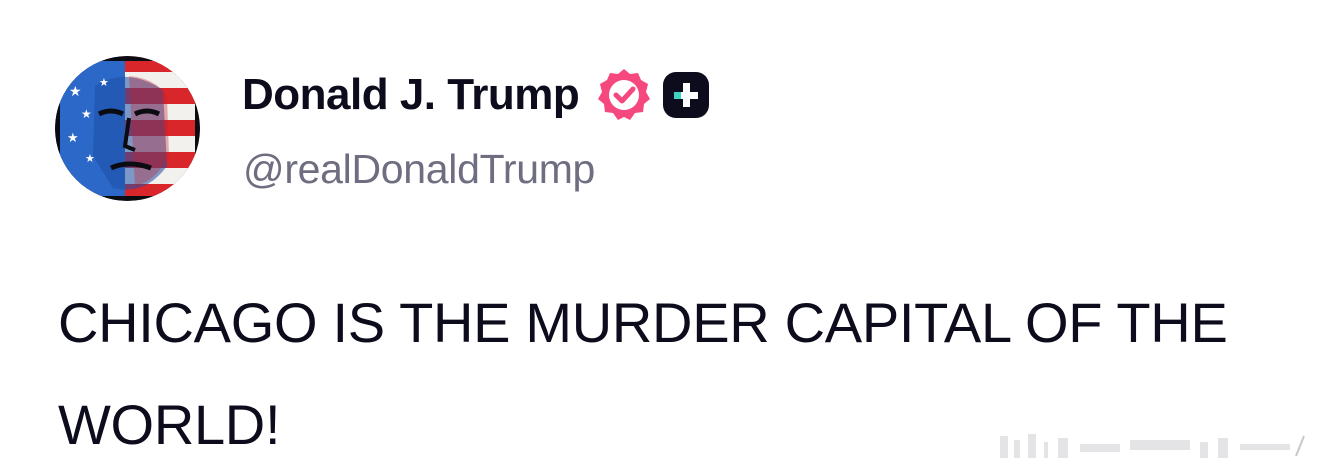  Describe the element at coordinates (686, 95) in the screenshot. I see `truth-plus-badge-icon` at that location.